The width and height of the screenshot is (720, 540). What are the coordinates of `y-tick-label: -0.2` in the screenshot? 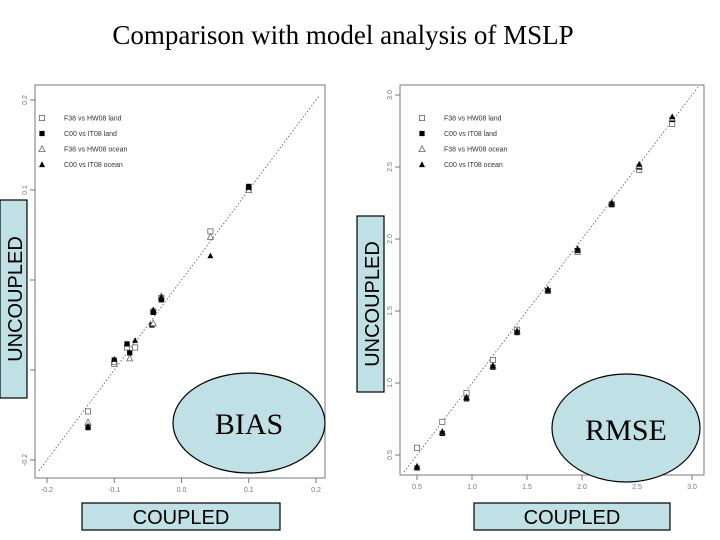 It's located at (25, 460).